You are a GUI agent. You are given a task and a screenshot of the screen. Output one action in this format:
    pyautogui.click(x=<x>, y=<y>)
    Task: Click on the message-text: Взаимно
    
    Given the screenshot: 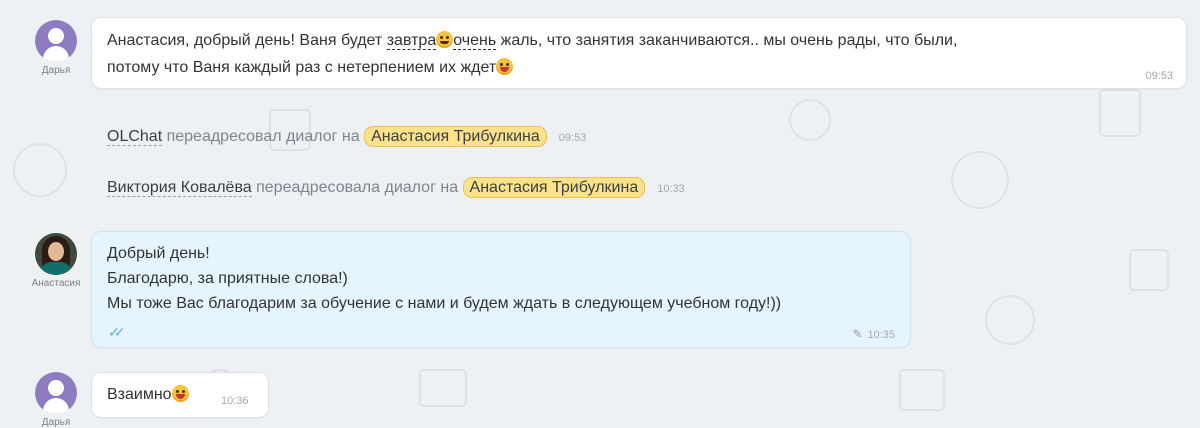 What is the action you would take?
    pyautogui.click(x=148, y=394)
    